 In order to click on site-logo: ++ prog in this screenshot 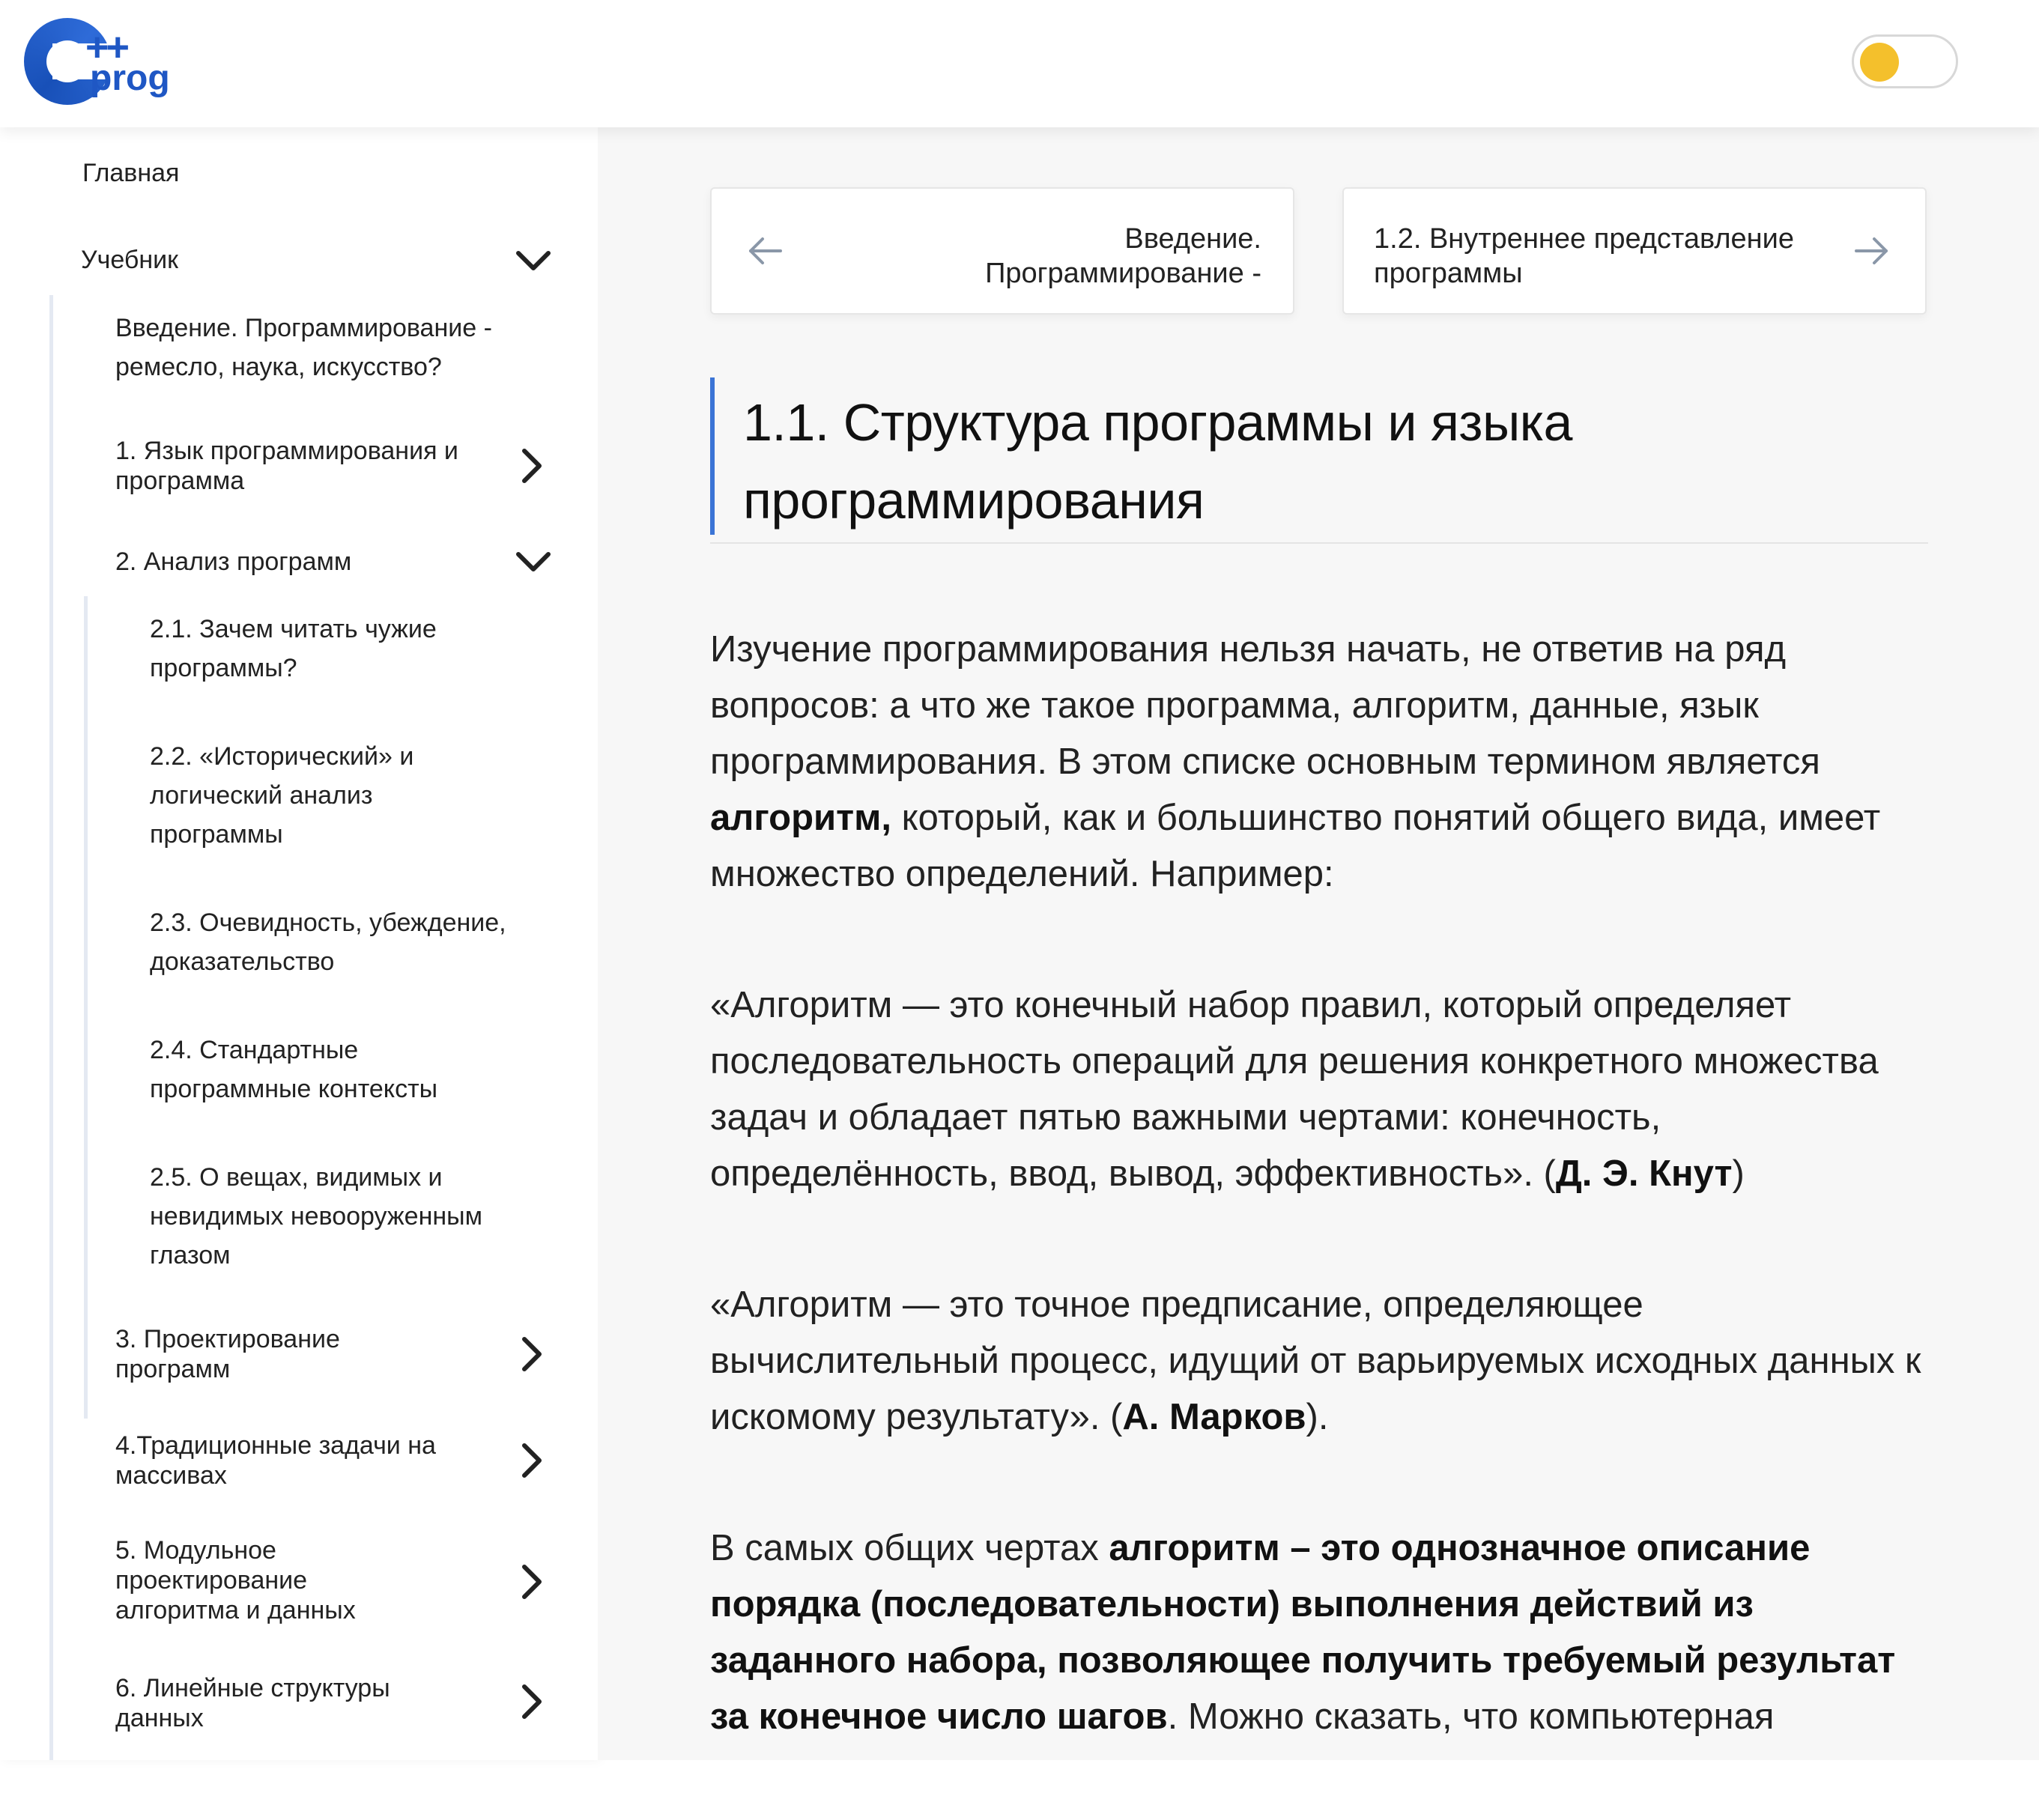, I will do `click(103, 59)`.